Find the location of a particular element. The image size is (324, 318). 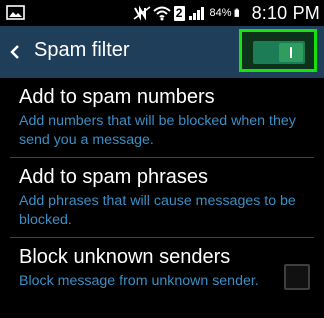

wifi-icon is located at coordinates (161, 13).